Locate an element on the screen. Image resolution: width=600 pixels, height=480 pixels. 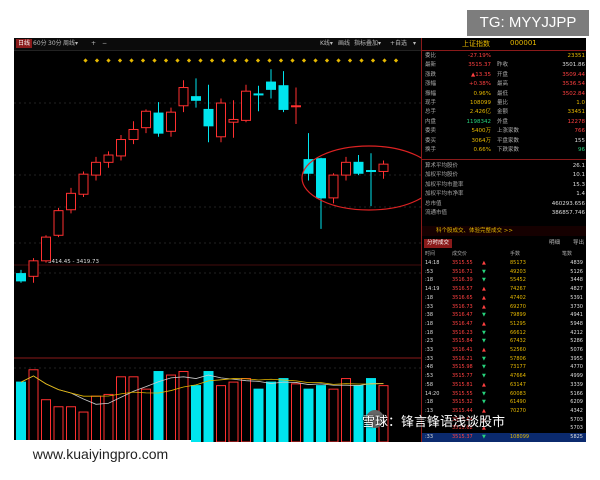
tick-row: :18 3515.32 ▼ 61490 6209 is located at coordinates (504, 402).